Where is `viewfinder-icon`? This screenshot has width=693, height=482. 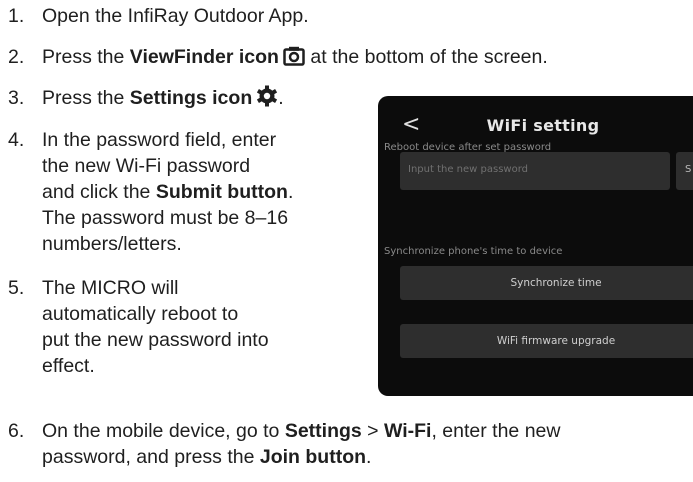
viewfinder-icon is located at coordinates (294, 59).